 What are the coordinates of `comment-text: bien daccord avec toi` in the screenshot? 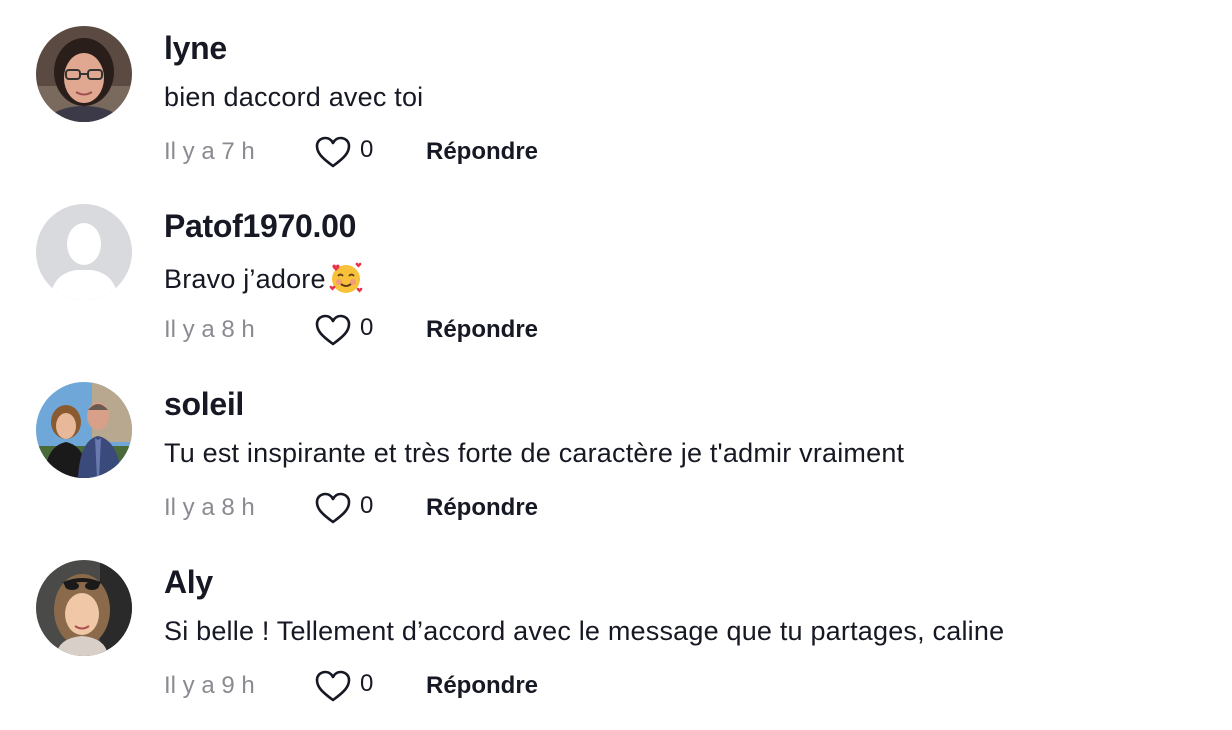 It's located at (293, 97).